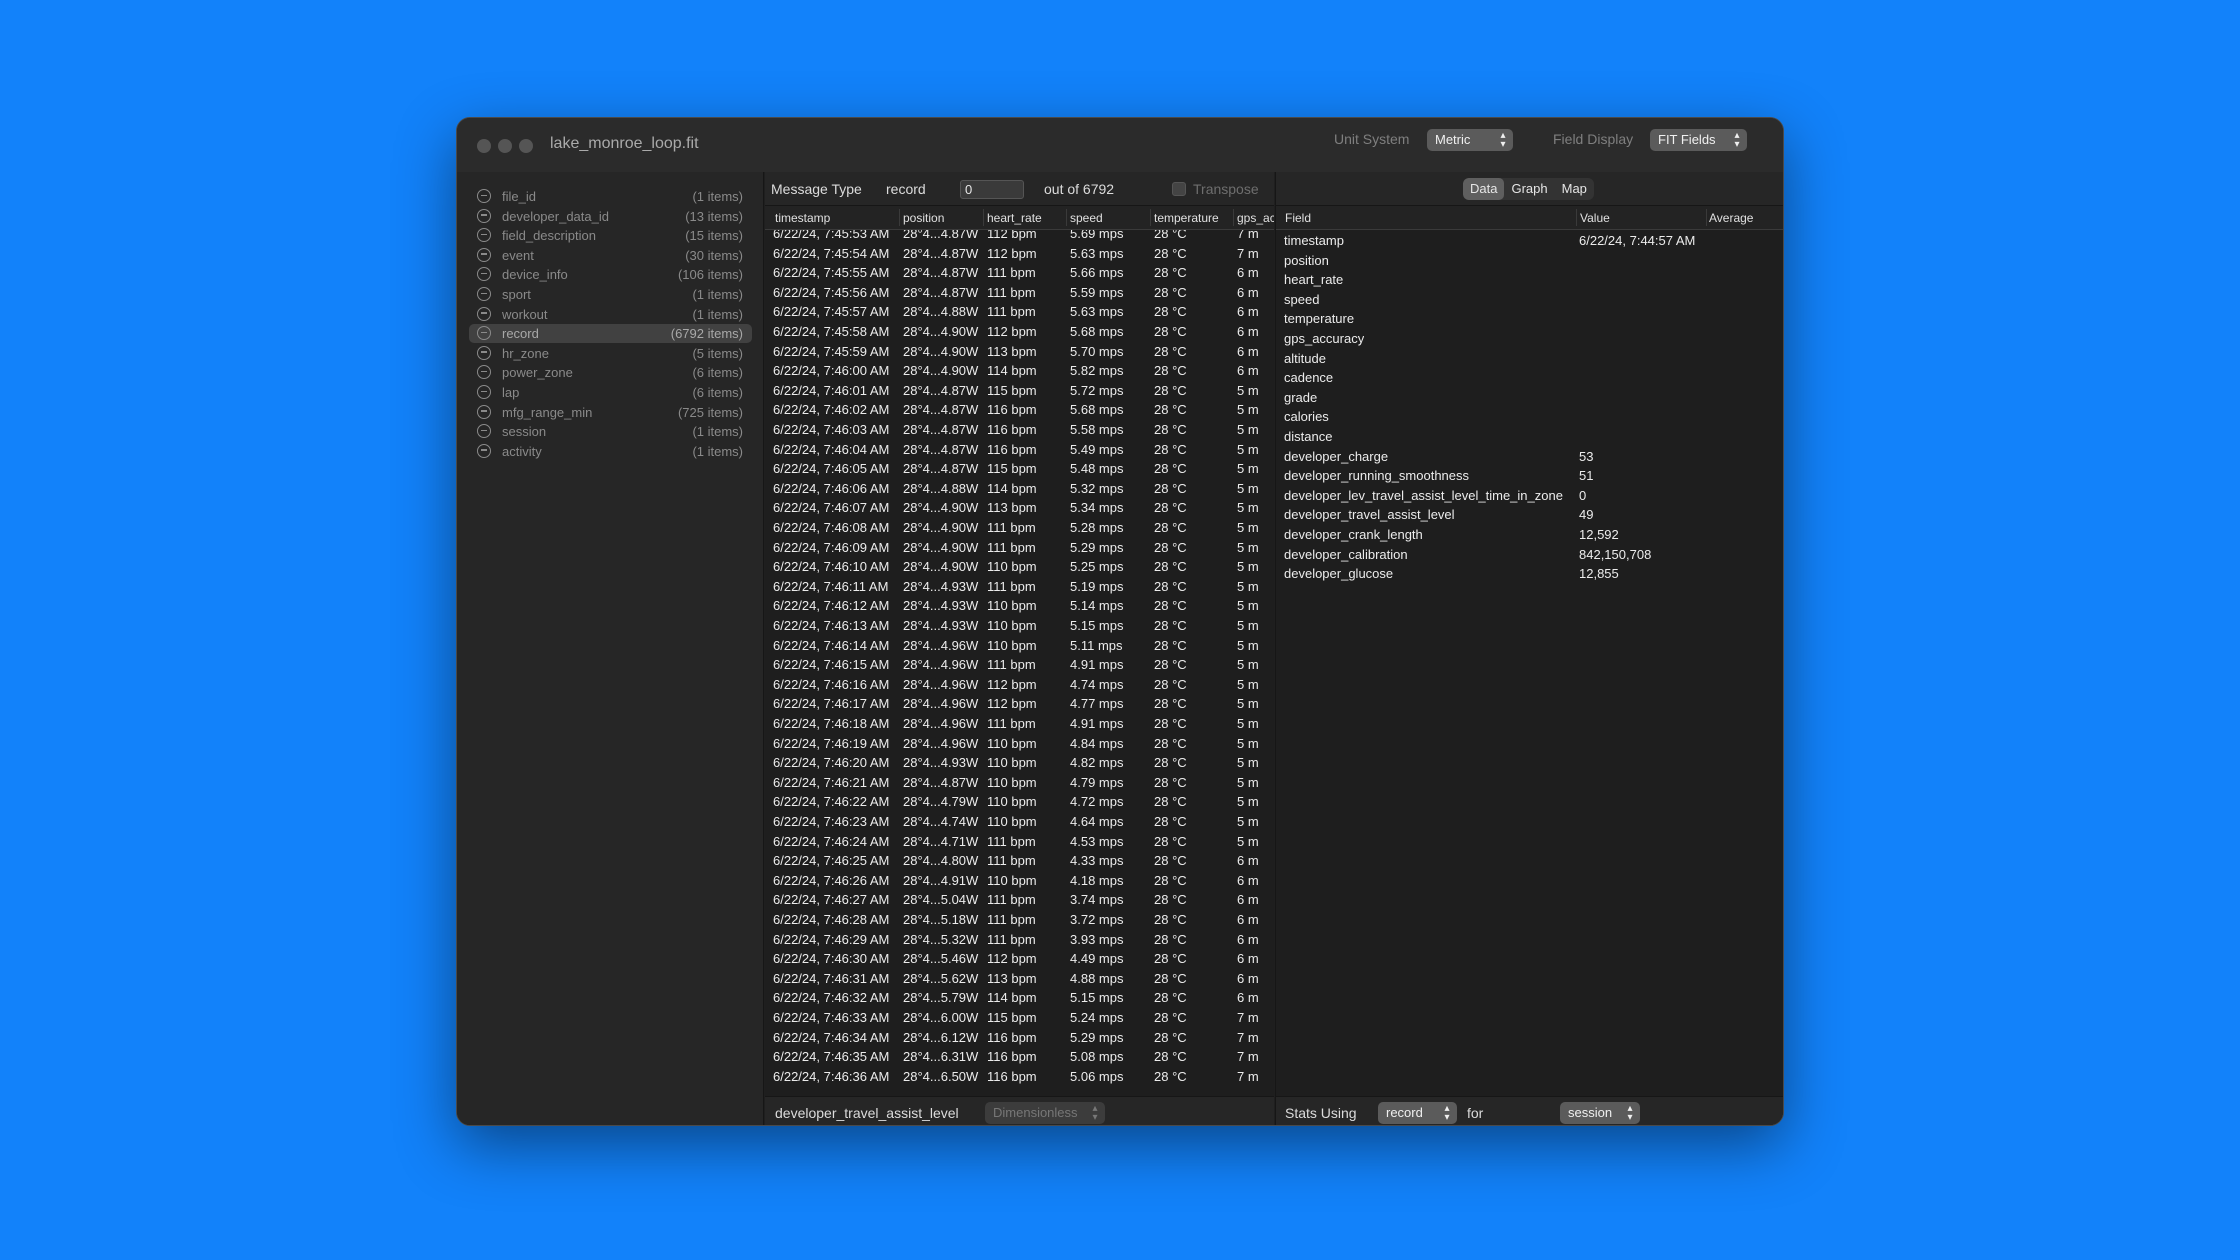 Image resolution: width=2240 pixels, height=1260 pixels. Describe the element at coordinates (1027, 218) in the screenshot. I see `column-header-heart-rate: heart_rate` at that location.